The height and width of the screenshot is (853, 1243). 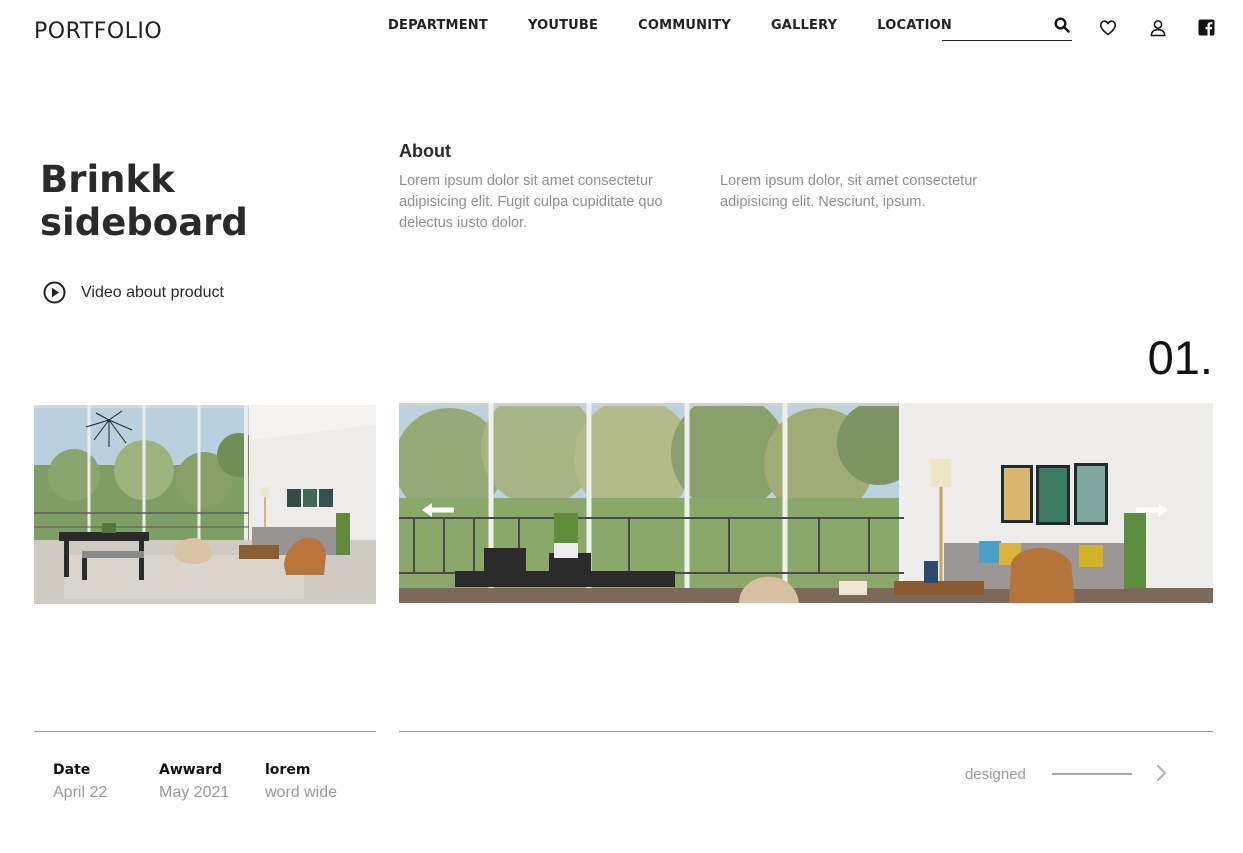 What do you see at coordinates (194, 792) in the screenshot?
I see `meta-award-value: May 2021` at bounding box center [194, 792].